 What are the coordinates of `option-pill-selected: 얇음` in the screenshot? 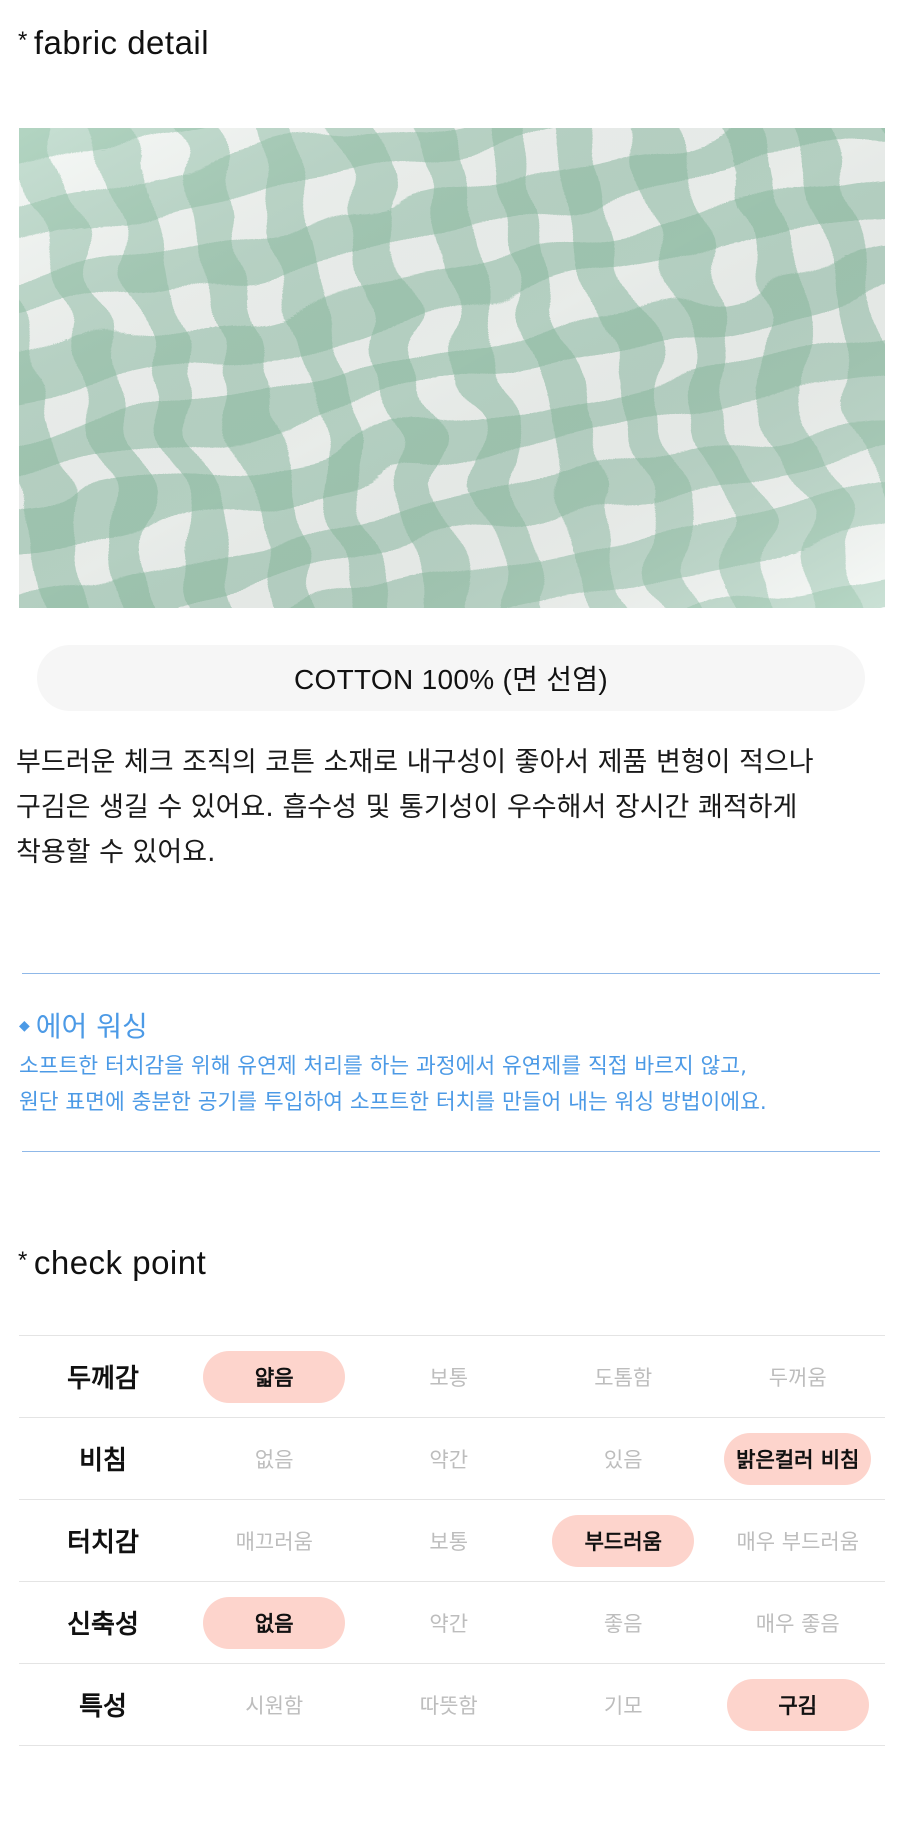 It's located at (274, 1376).